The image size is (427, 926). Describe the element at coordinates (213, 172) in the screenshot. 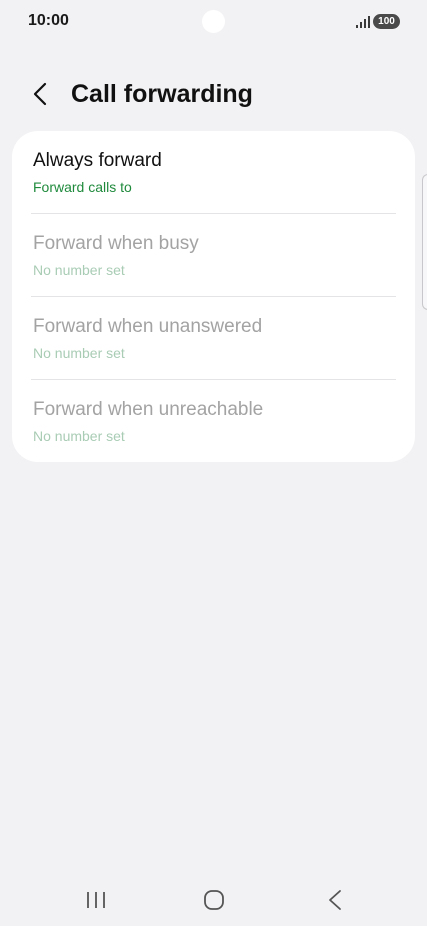

I see `forwarding-item-always: Always forward Forward calls to` at that location.